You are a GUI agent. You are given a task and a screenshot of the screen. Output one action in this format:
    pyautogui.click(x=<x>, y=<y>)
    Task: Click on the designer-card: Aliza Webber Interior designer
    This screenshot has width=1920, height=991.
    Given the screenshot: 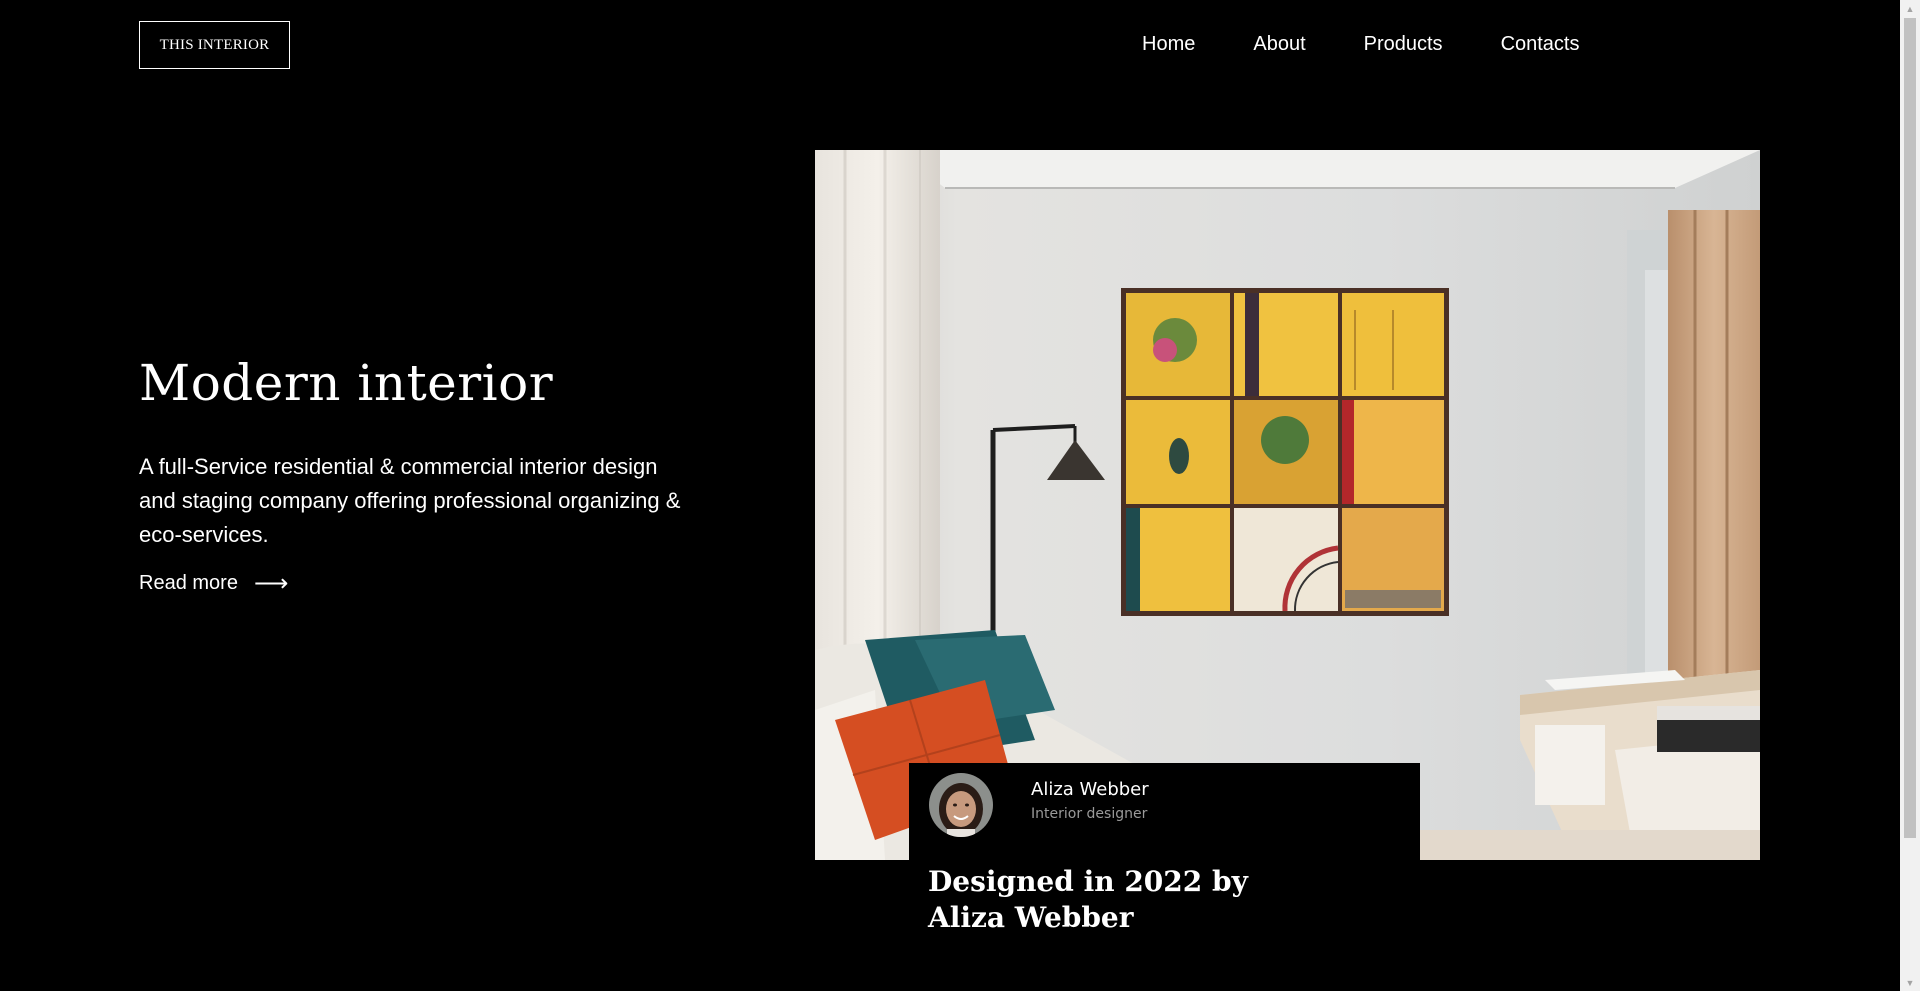 What is the action you would take?
    pyautogui.click(x=1164, y=812)
    